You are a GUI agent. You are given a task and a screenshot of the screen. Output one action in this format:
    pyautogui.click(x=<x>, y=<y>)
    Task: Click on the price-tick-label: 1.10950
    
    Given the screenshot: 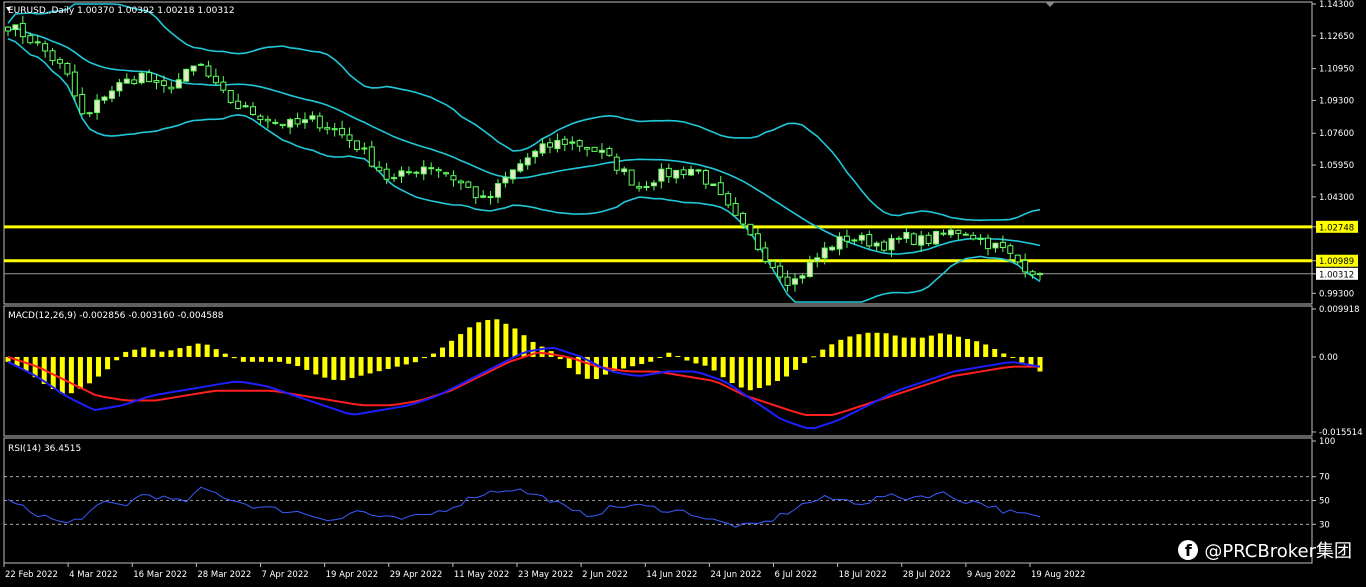 What is the action you would take?
    pyautogui.click(x=1336, y=70)
    